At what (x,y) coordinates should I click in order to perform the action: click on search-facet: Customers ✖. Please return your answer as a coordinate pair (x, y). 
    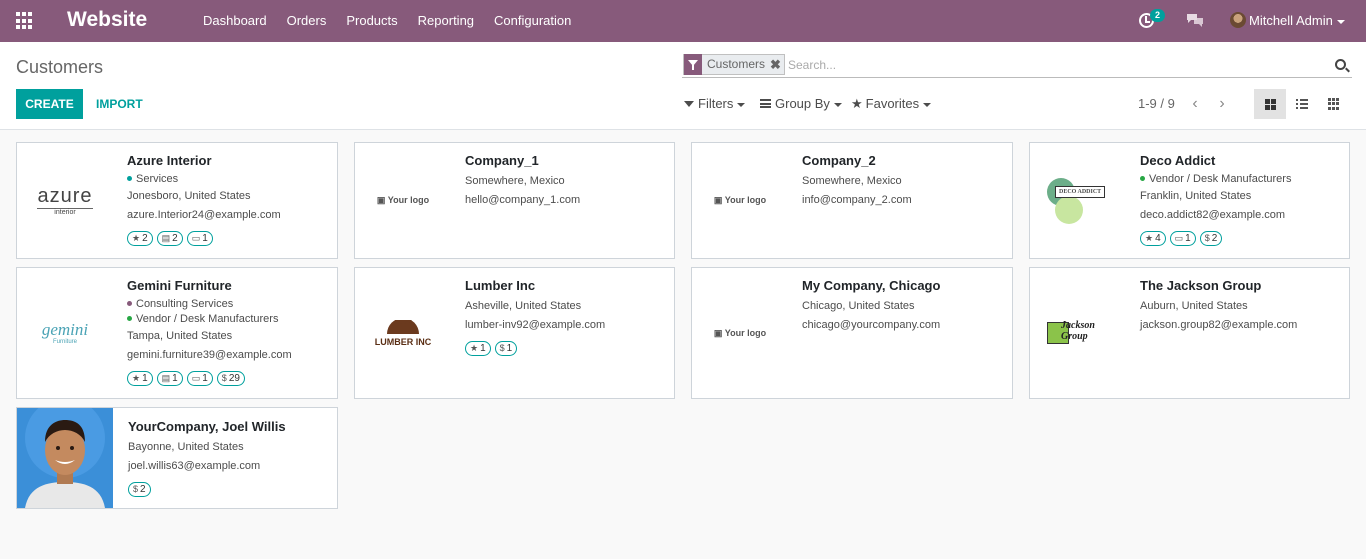
    Looking at the image, I should click on (734, 64).